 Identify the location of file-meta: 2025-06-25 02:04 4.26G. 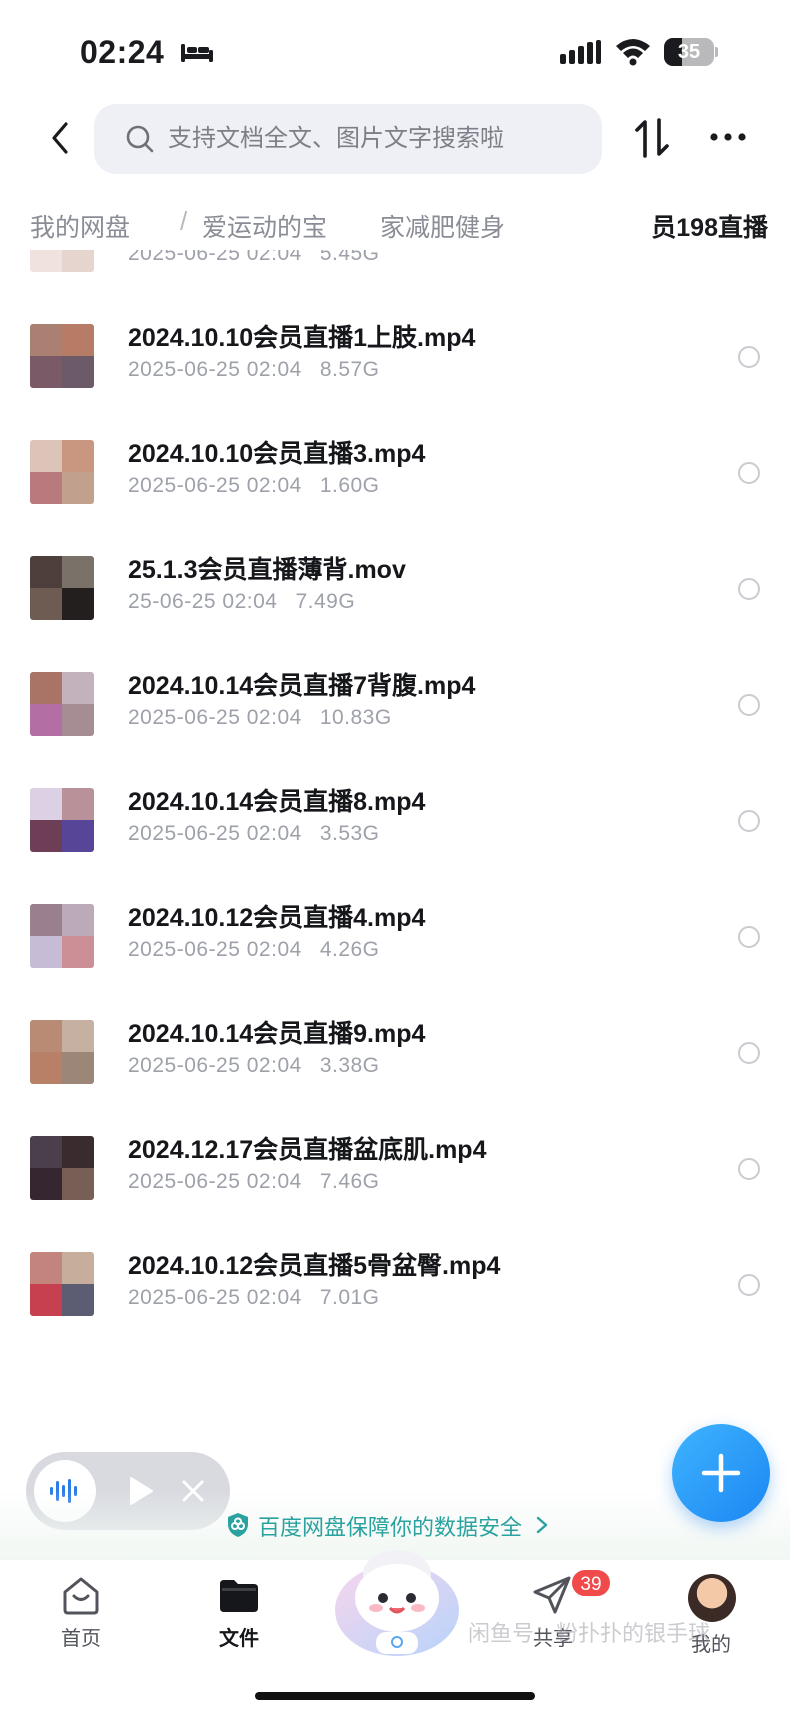
(254, 950).